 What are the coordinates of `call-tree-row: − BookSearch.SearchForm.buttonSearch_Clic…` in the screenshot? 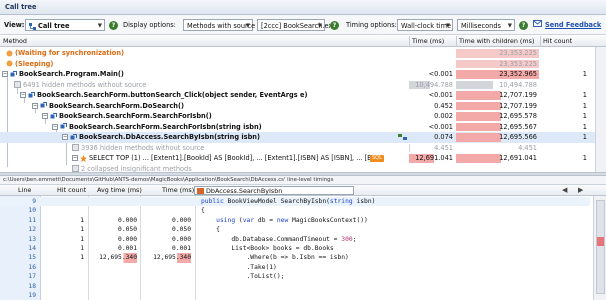 It's located at (303, 95).